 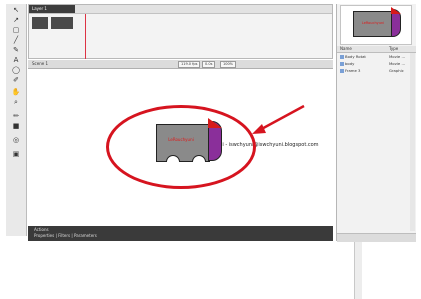 I want to click on library-header: Name Type, so click(x=376, y=49).